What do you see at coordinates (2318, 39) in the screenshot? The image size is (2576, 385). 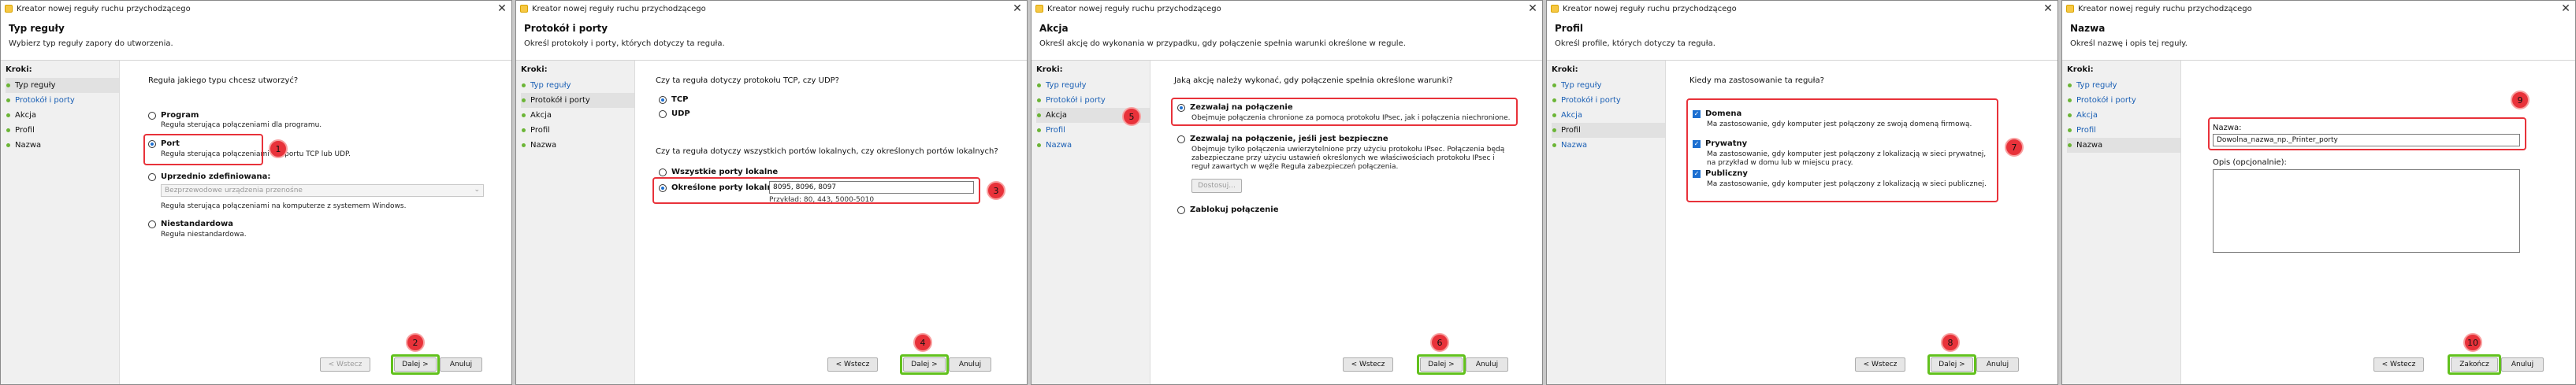 I see `header: Nazwa Określ nazwę i opis tej reguły.` at bounding box center [2318, 39].